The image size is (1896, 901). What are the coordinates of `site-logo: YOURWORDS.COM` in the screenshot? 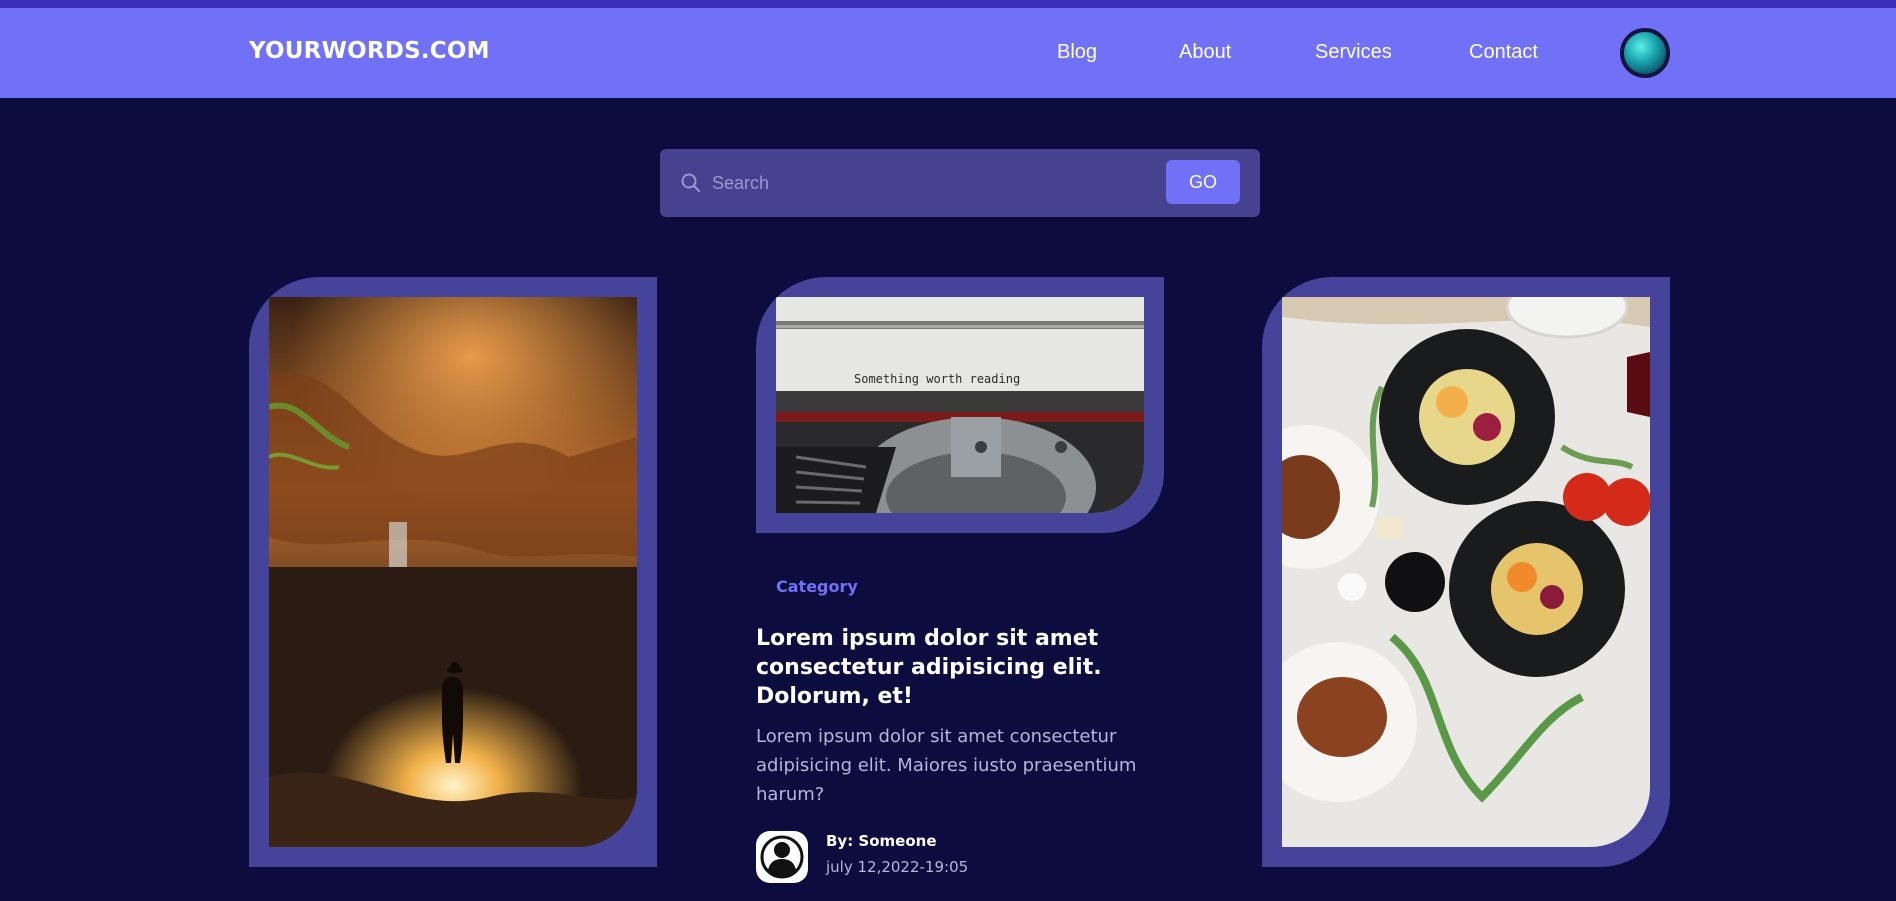 It's located at (369, 51).